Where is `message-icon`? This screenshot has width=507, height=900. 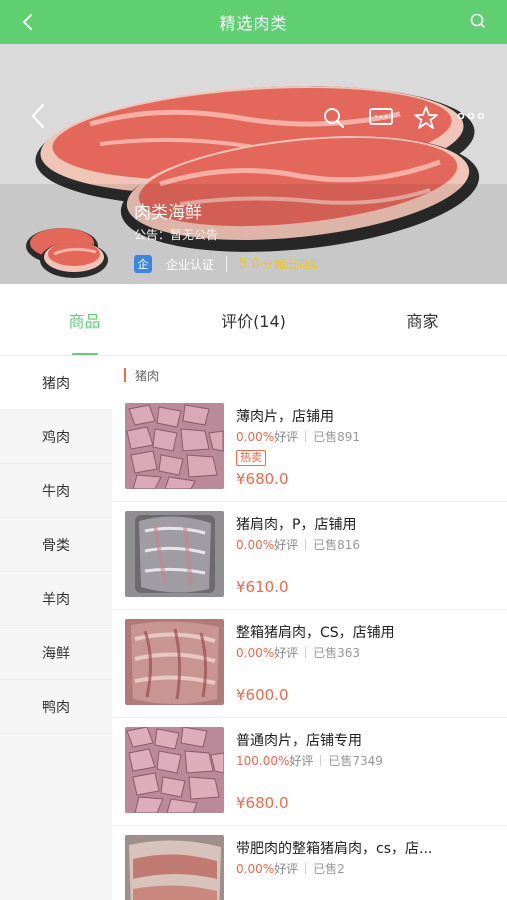 message-icon is located at coordinates (381, 118).